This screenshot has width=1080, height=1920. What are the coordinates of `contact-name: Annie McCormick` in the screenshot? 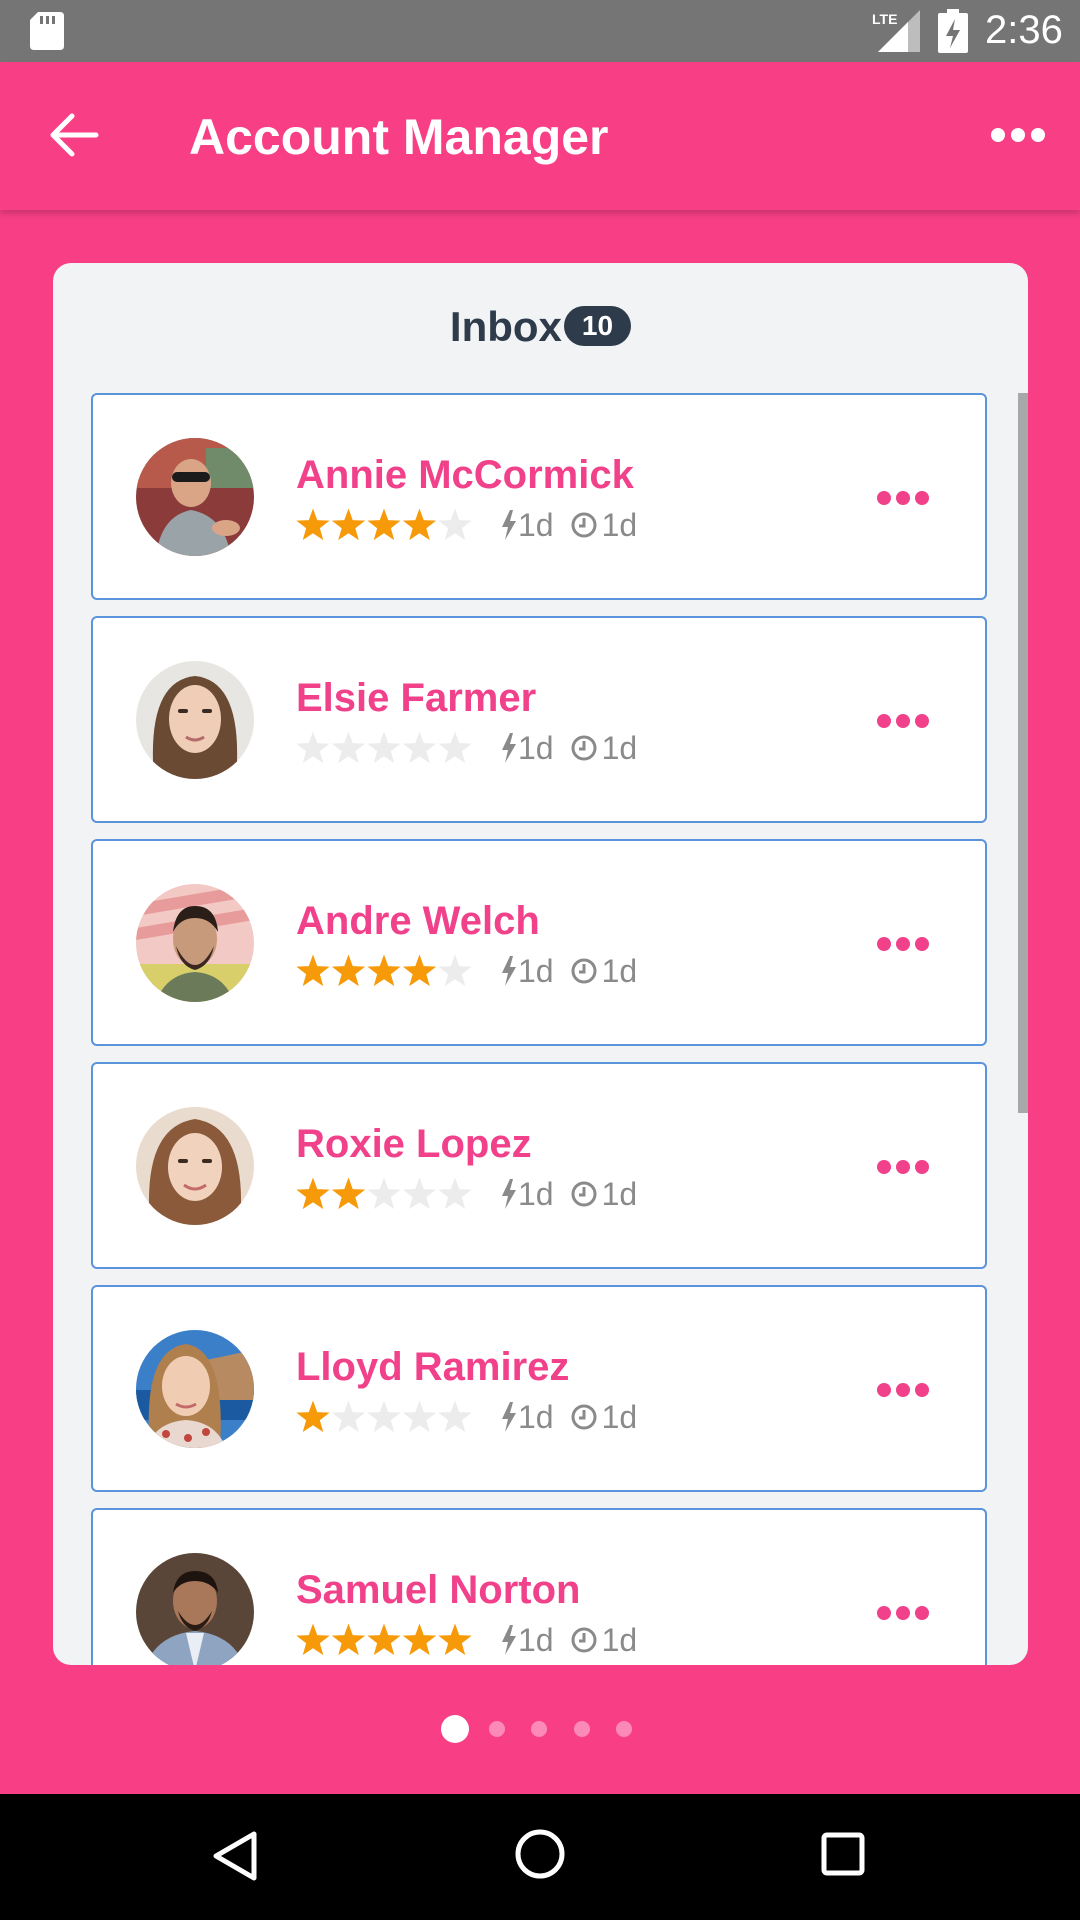 It's located at (465, 475).